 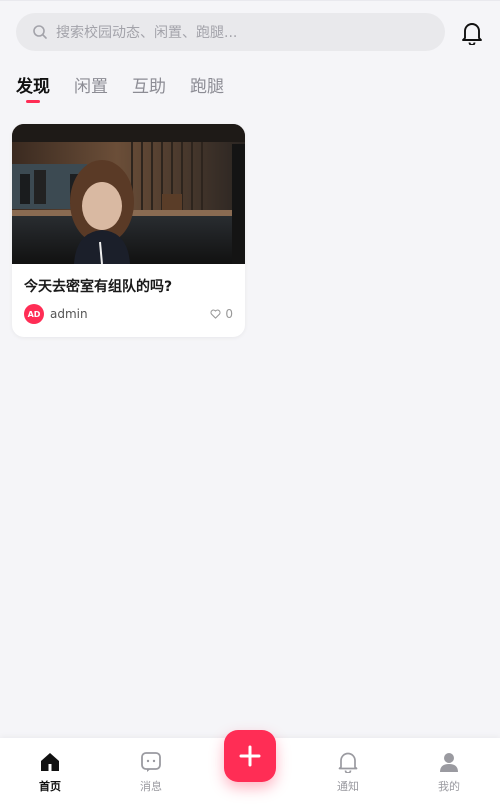 I want to click on post-card: 今天去密室有组队的吗? AD admin 0, so click(x=128, y=230).